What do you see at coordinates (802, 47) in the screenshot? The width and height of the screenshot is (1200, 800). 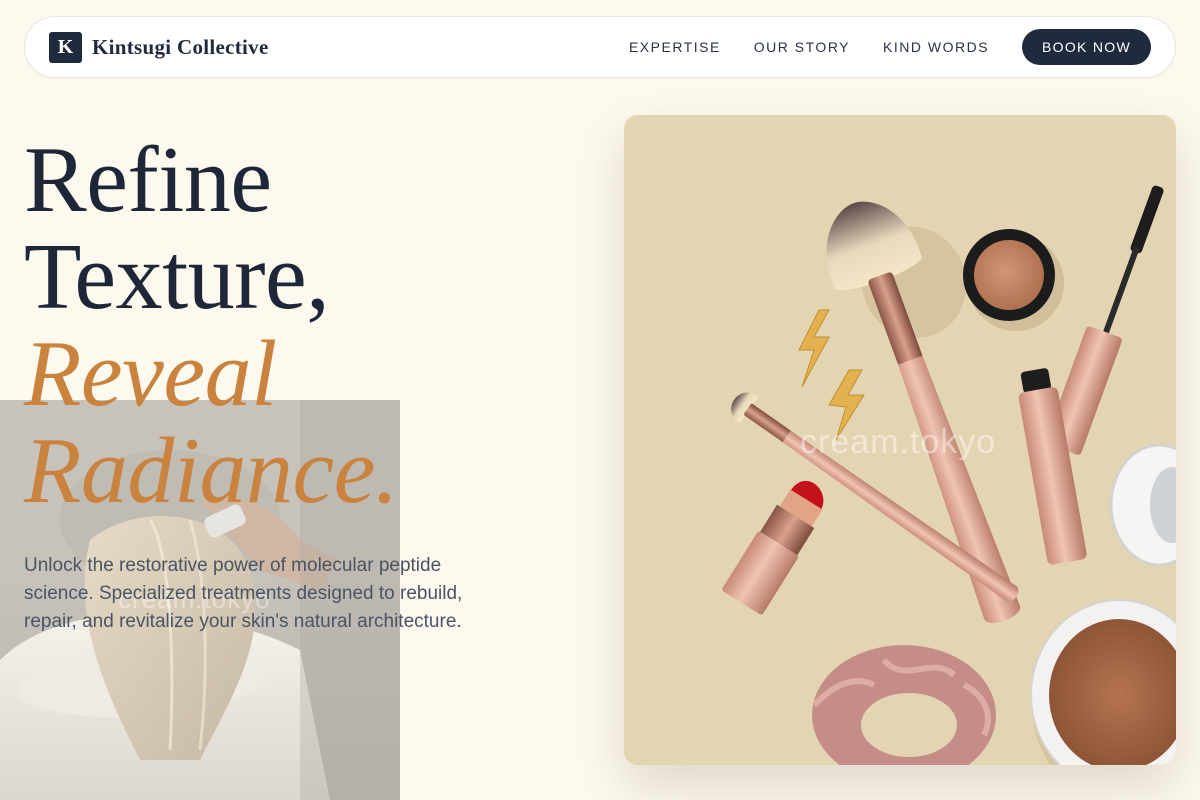 I see `nav-link-our-story: OUR STORY` at bounding box center [802, 47].